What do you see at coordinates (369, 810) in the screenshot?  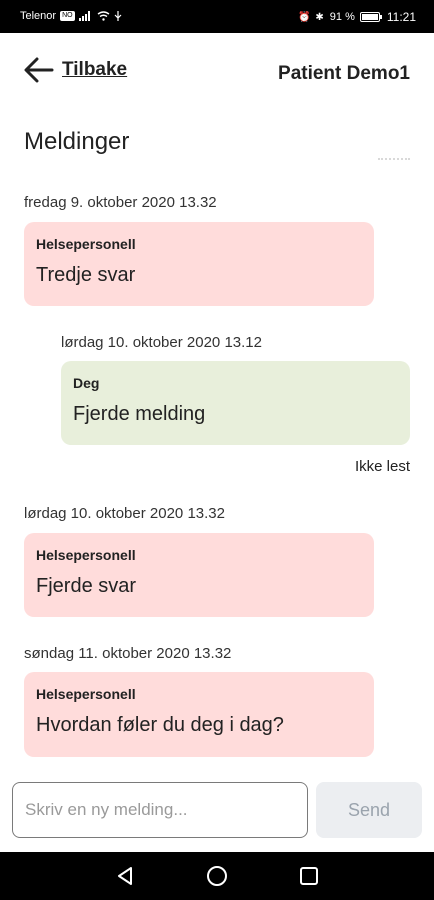 I see `send-button: Send` at bounding box center [369, 810].